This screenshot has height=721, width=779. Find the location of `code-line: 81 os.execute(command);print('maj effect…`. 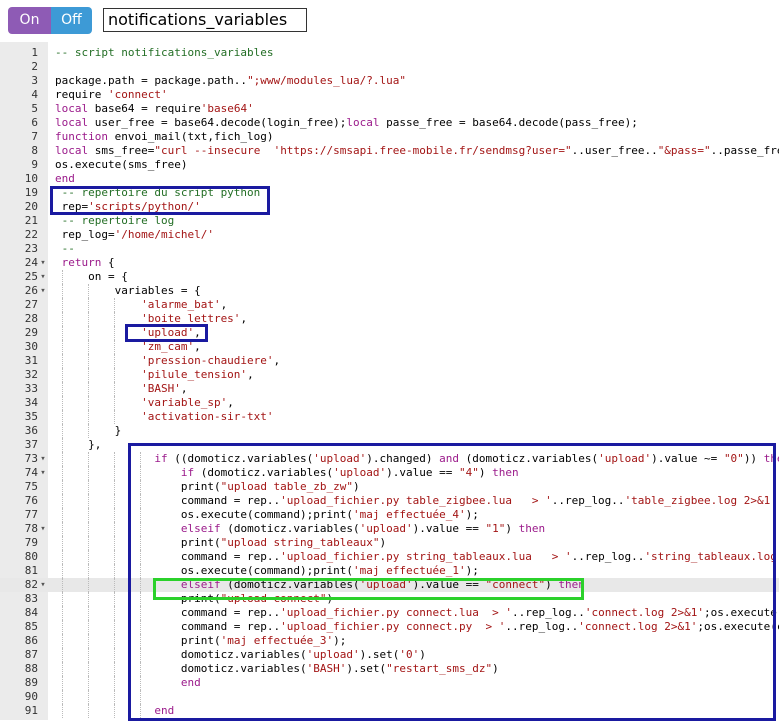

code-line: 81 os.execute(command);print('maj effect… is located at coordinates (389, 571).